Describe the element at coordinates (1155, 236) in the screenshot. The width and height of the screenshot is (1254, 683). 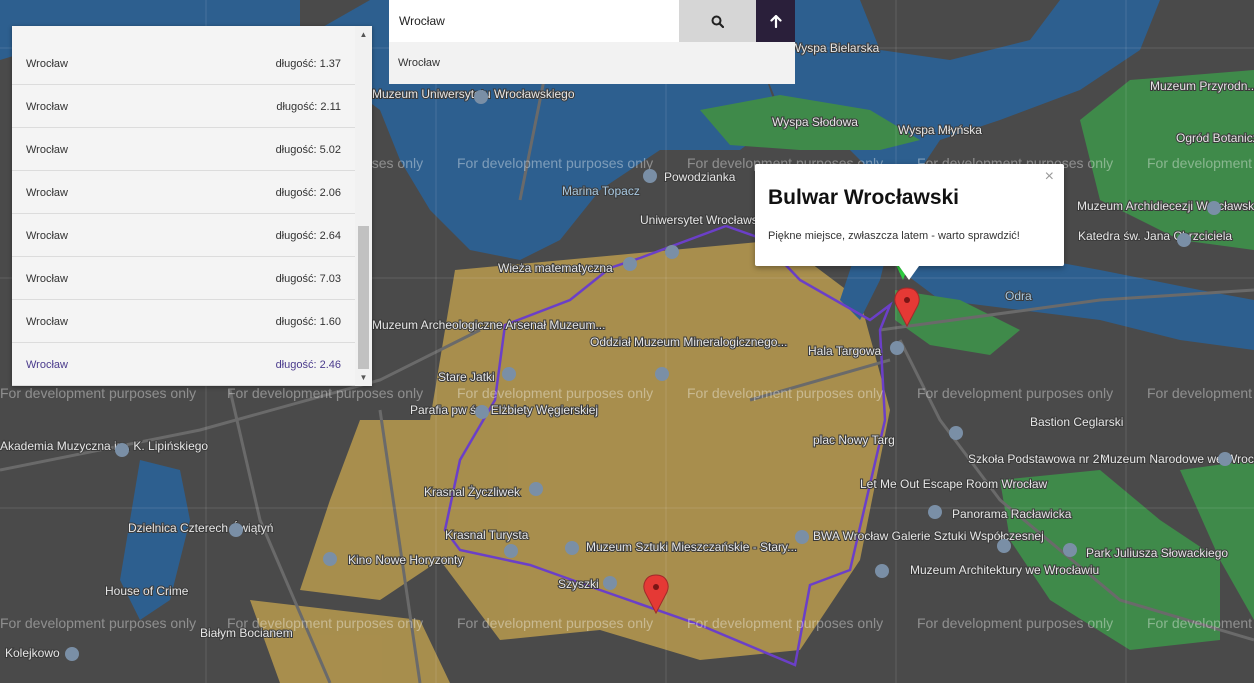
I see `label-katedra: Katedra św. Jana Chrzciciela` at that location.